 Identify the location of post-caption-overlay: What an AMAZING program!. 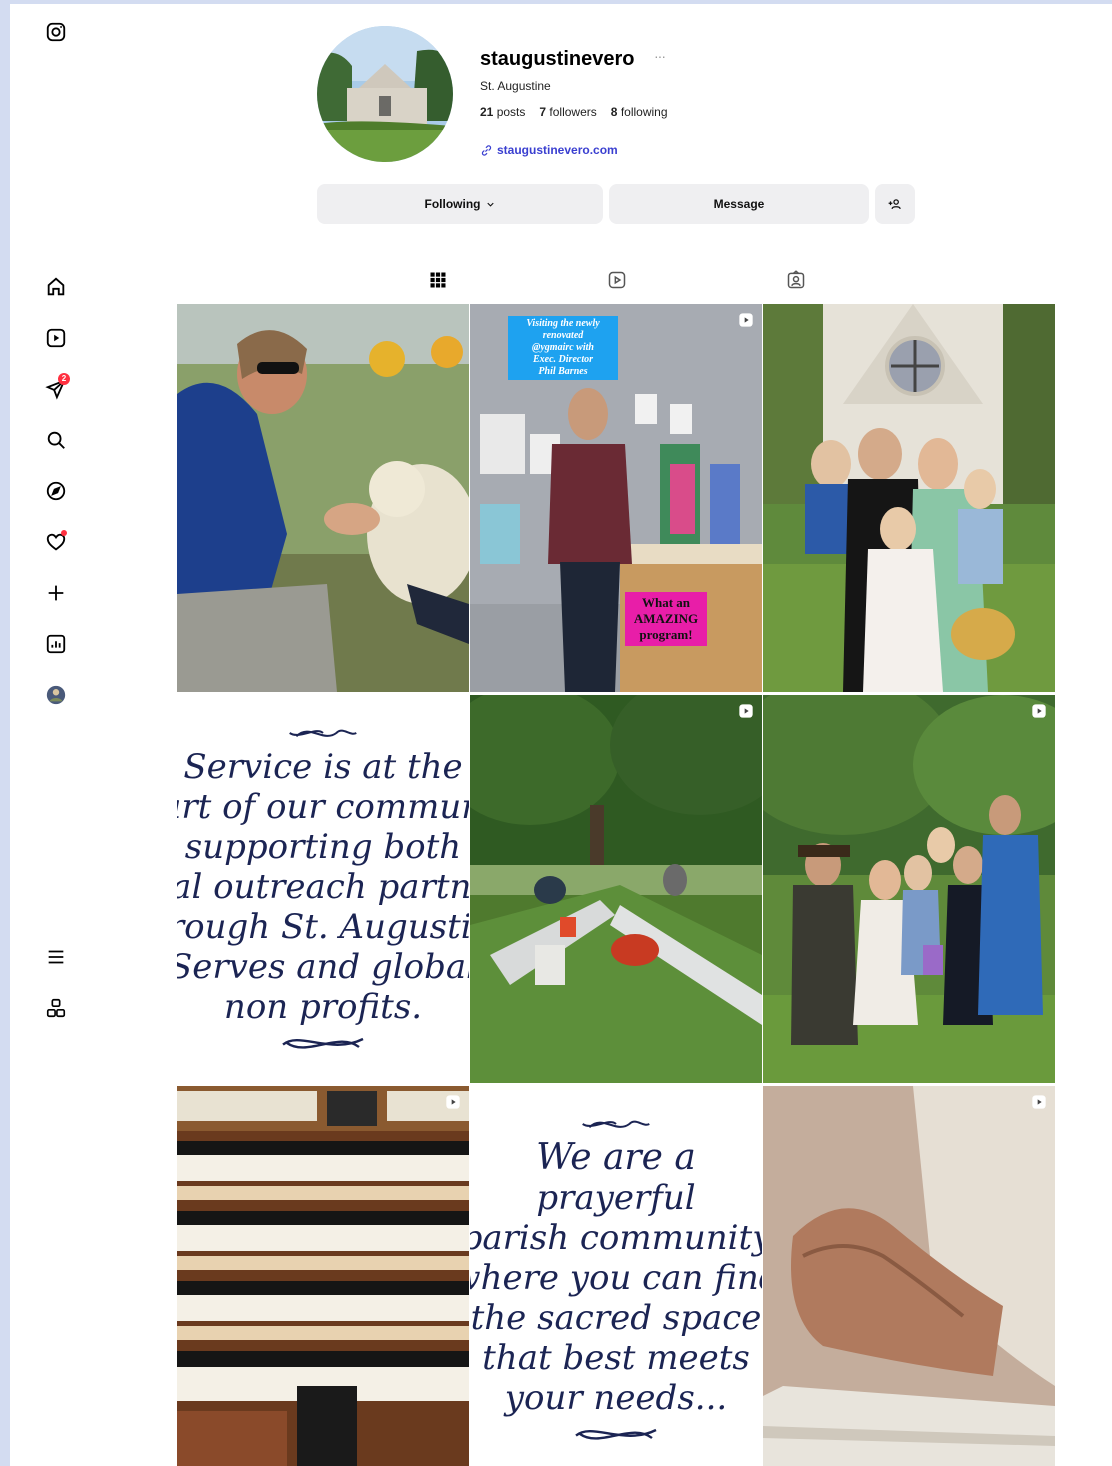
(666, 619).